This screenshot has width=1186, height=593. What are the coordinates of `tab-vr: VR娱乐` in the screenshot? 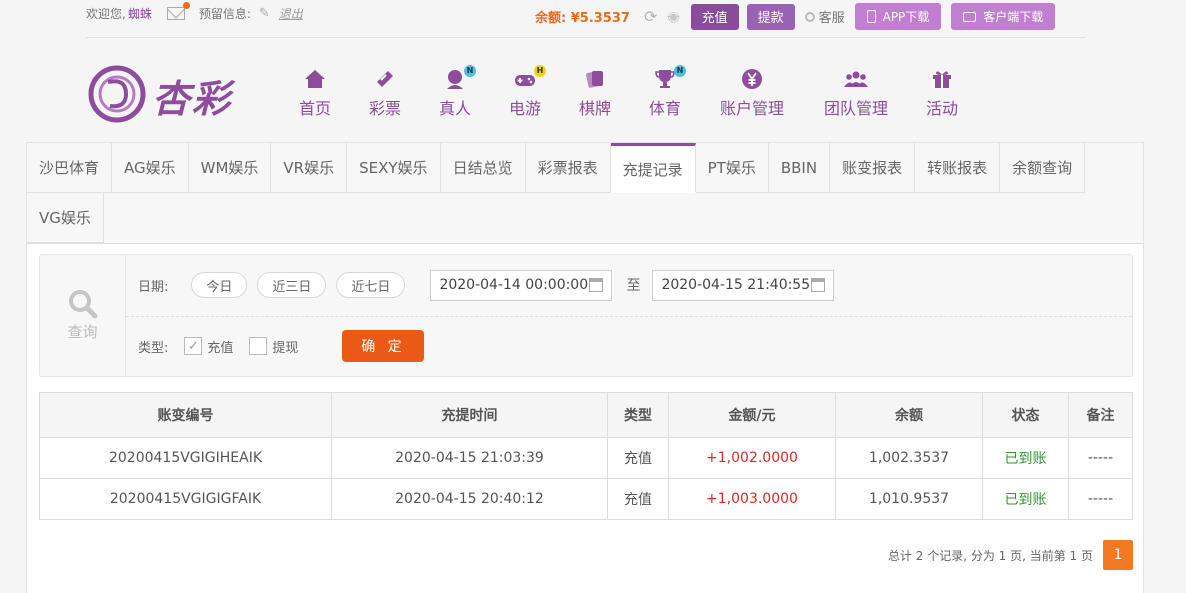 It's located at (309, 168).